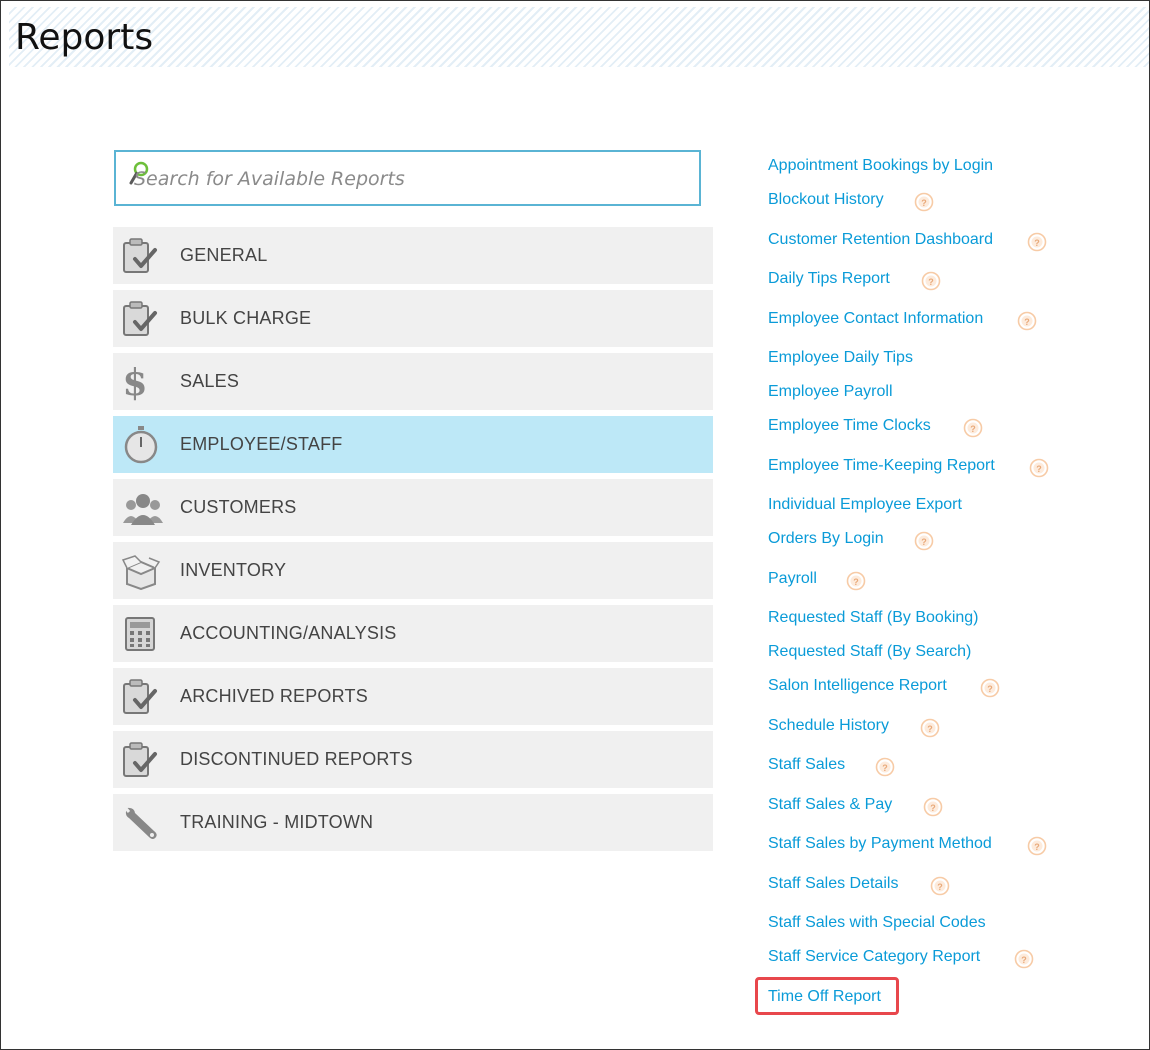 The image size is (1150, 1050). Describe the element at coordinates (84, 37) in the screenshot. I see `page-title: Reports` at that location.